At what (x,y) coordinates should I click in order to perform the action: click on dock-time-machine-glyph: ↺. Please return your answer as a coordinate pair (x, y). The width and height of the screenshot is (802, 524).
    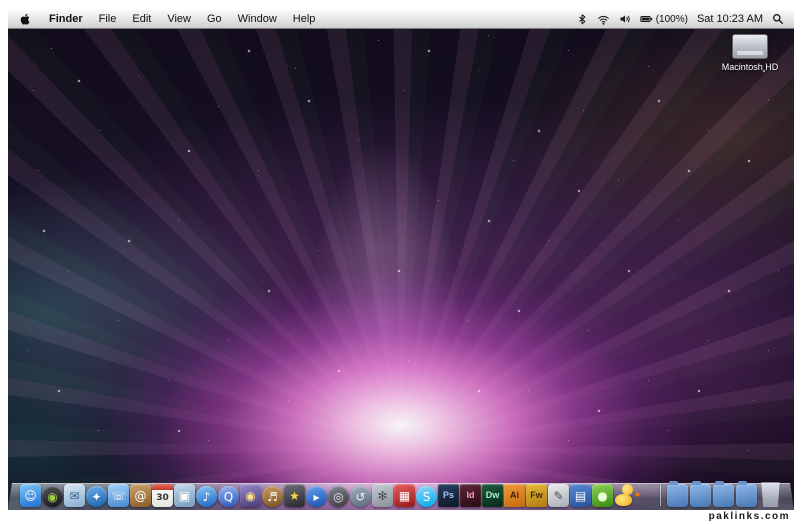
    Looking at the image, I should click on (360, 496).